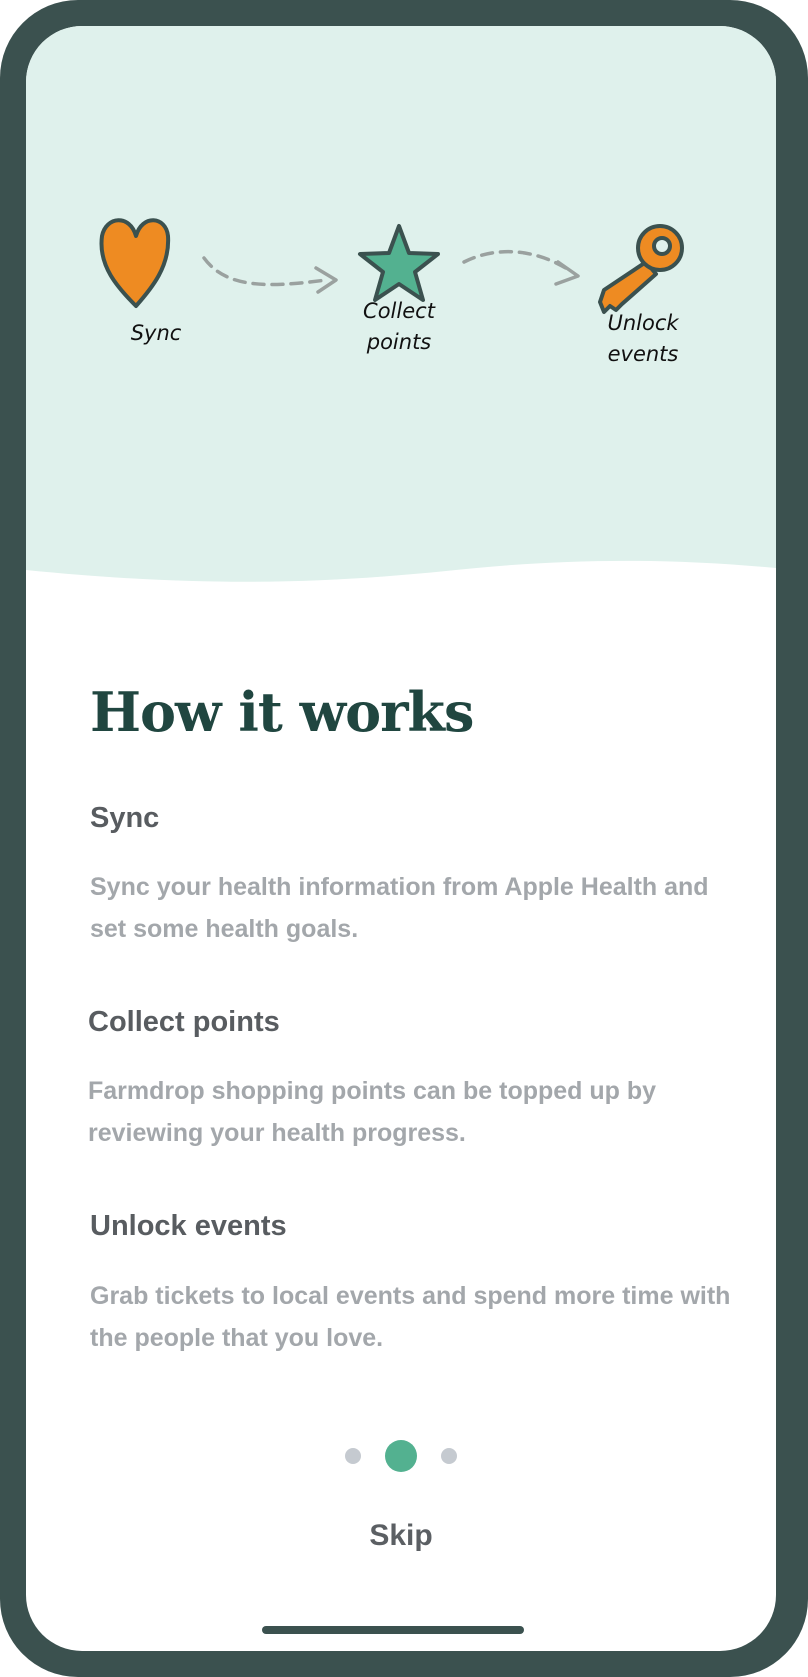 Image resolution: width=808 pixels, height=1677 pixels. I want to click on step-label-collect-points: Collect points, so click(399, 326).